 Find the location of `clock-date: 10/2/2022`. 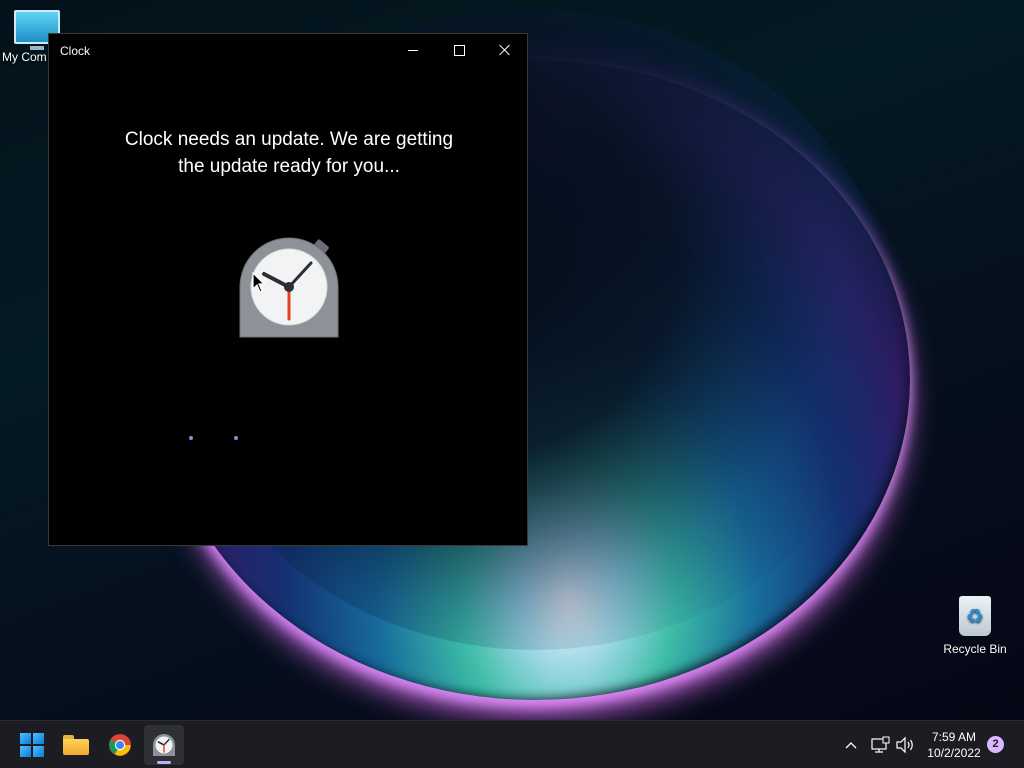

clock-date: 10/2/2022 is located at coordinates (954, 753).